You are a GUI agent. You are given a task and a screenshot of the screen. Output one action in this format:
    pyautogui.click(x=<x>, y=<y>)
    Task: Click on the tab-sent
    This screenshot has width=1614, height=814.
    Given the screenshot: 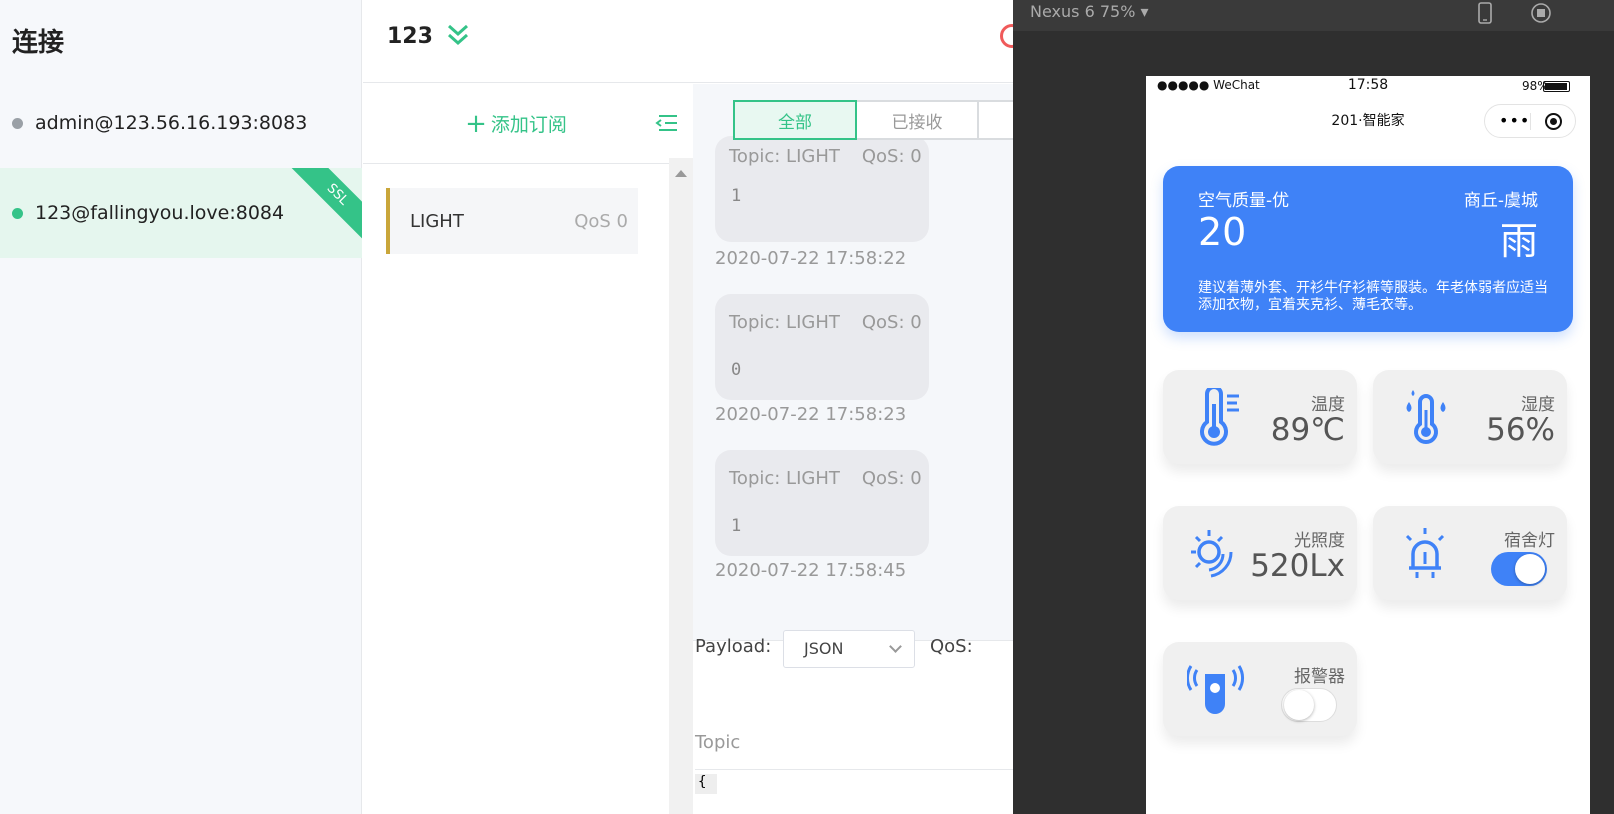 What is the action you would take?
    pyautogui.click(x=995, y=120)
    